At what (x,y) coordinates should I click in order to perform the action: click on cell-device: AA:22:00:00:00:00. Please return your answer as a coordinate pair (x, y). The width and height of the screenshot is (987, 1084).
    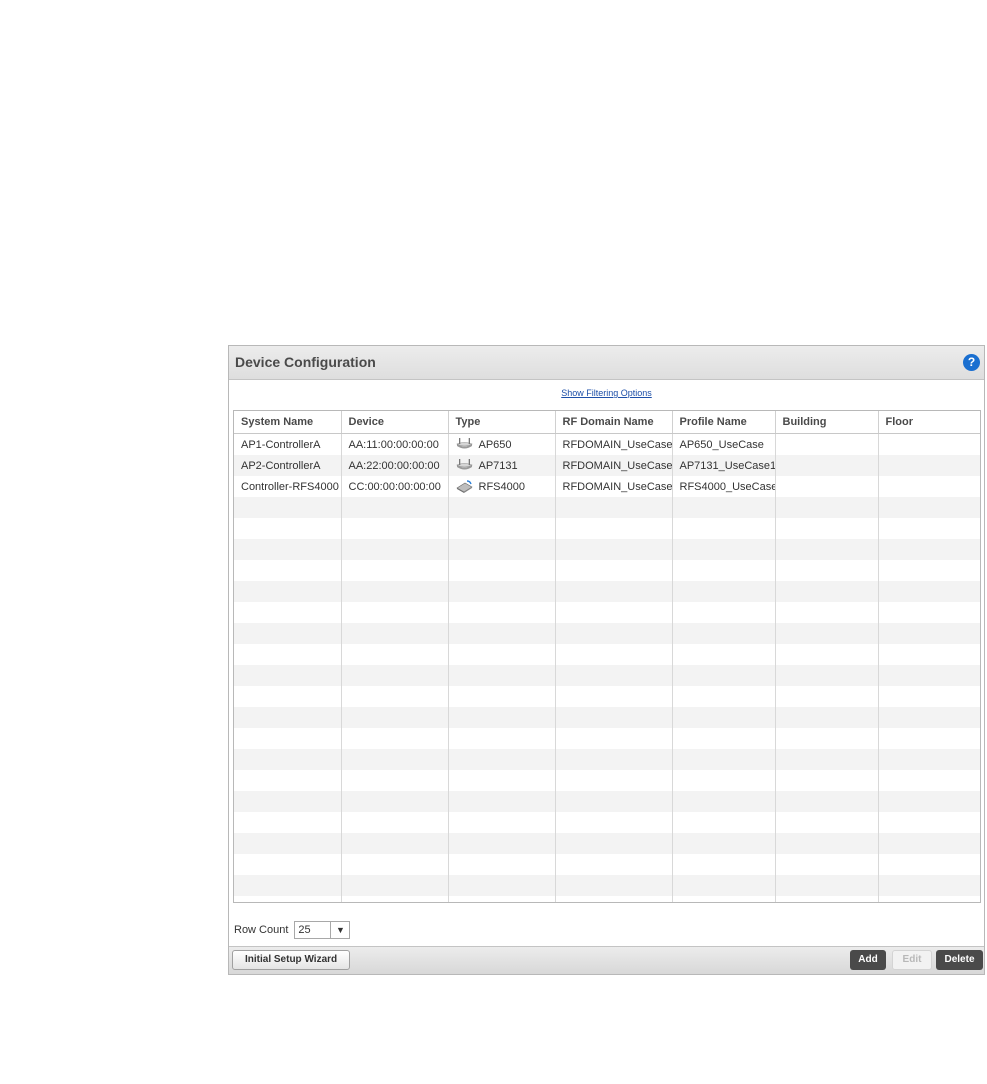
    Looking at the image, I should click on (395, 465).